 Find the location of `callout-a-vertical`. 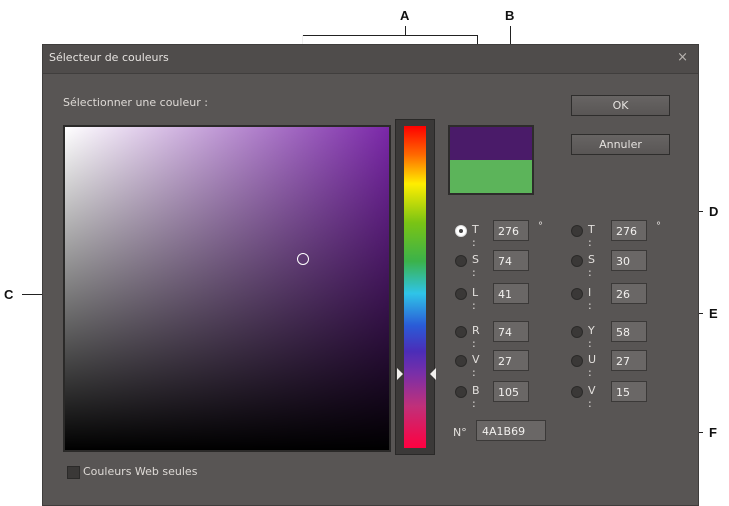

callout-a-vertical is located at coordinates (405, 30).